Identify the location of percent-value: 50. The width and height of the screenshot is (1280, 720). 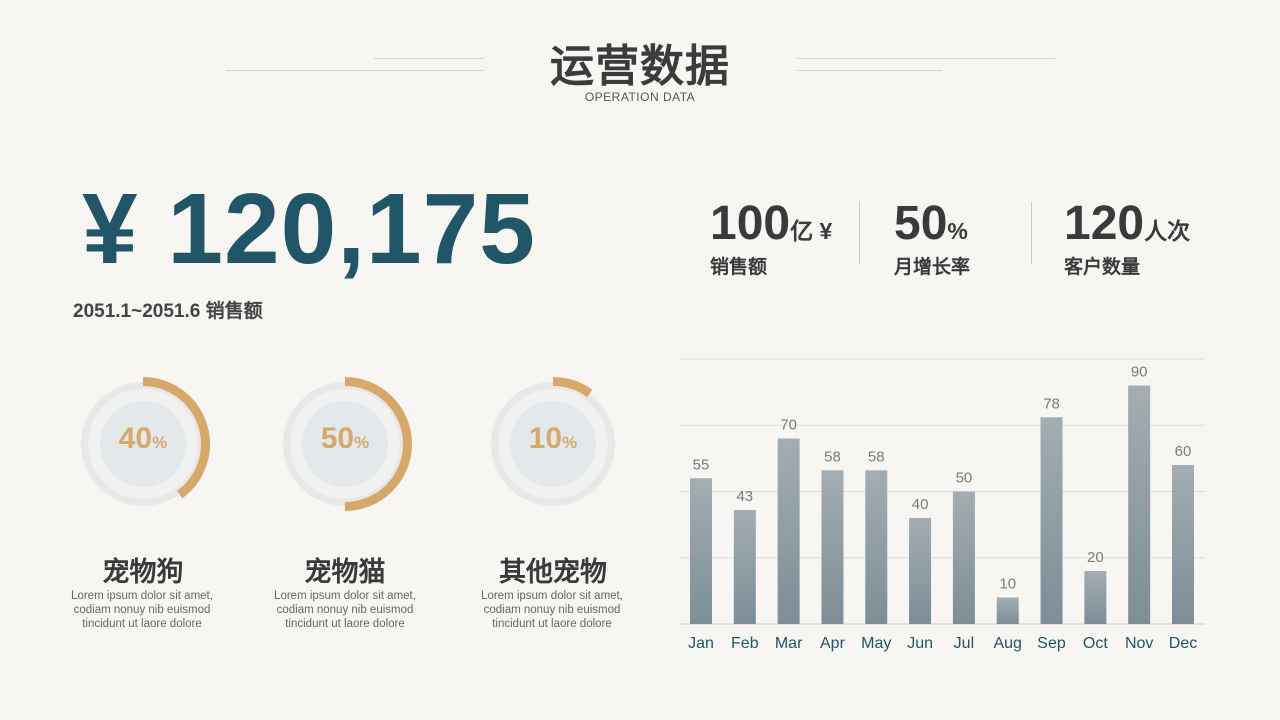
(337, 438).